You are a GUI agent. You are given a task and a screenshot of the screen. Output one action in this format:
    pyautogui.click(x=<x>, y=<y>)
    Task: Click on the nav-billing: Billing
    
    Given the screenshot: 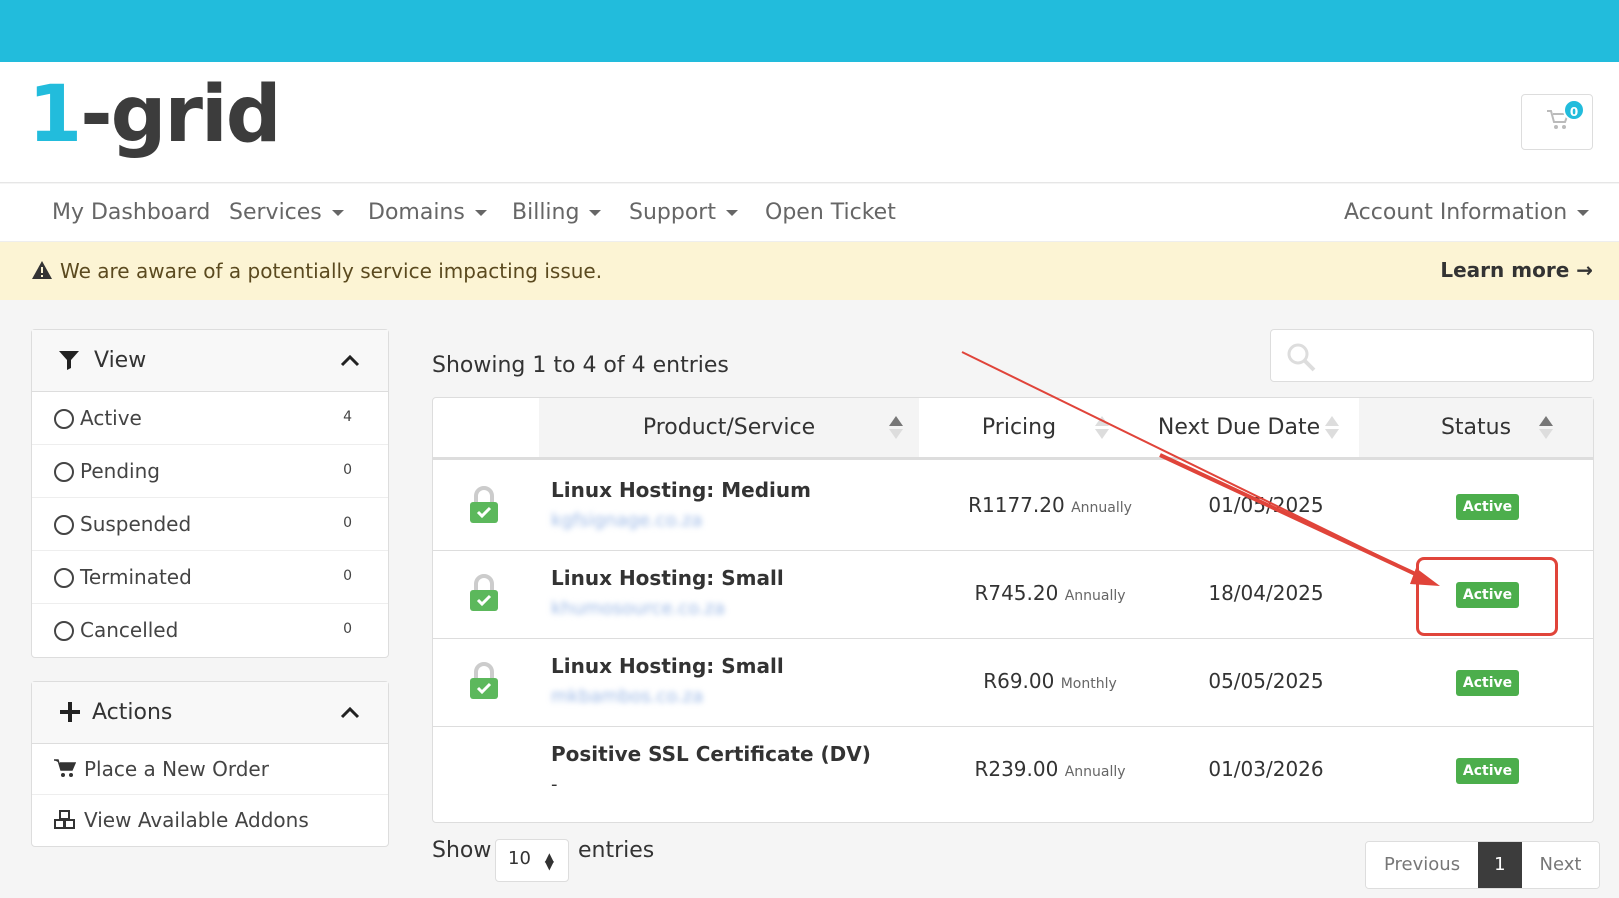 What is the action you would take?
    pyautogui.click(x=557, y=212)
    